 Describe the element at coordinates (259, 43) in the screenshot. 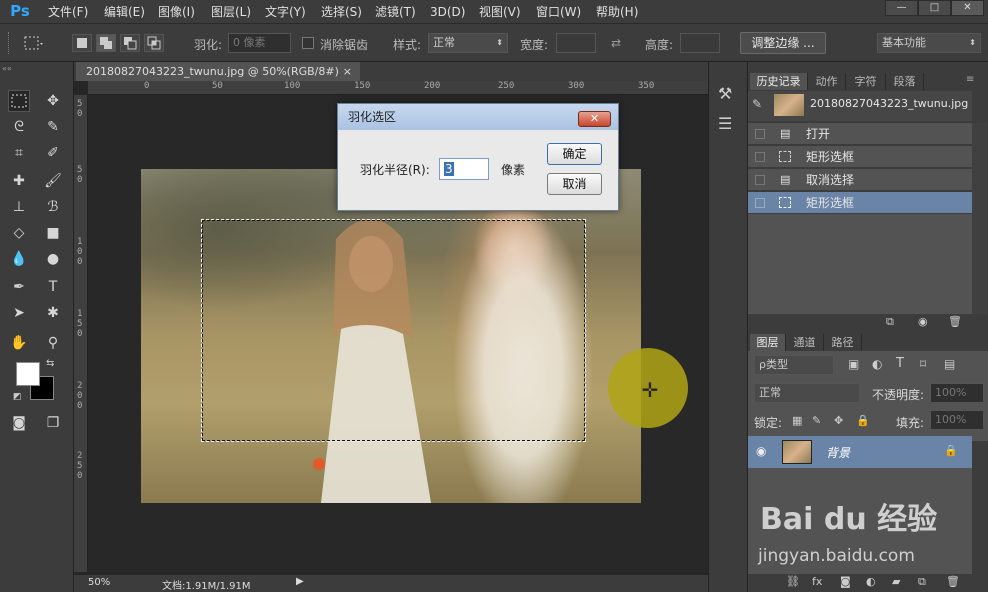

I see `feather-field: 0 像素` at that location.